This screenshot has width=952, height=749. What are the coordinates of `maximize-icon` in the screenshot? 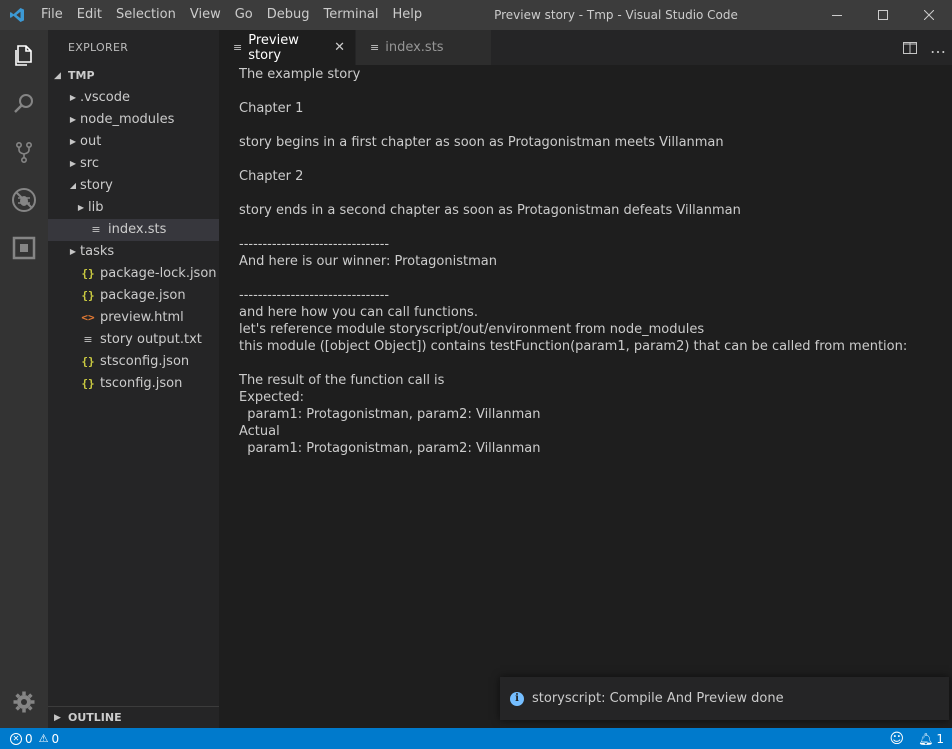 It's located at (883, 15).